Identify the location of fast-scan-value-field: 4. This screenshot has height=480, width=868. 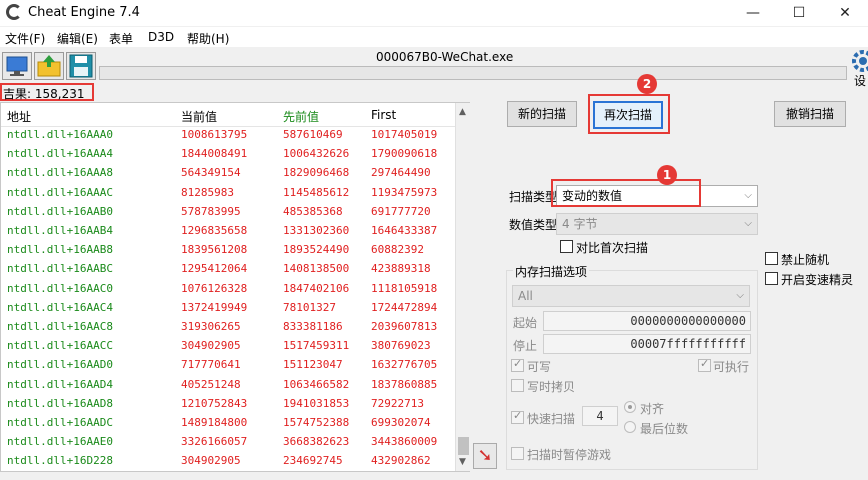
(600, 416).